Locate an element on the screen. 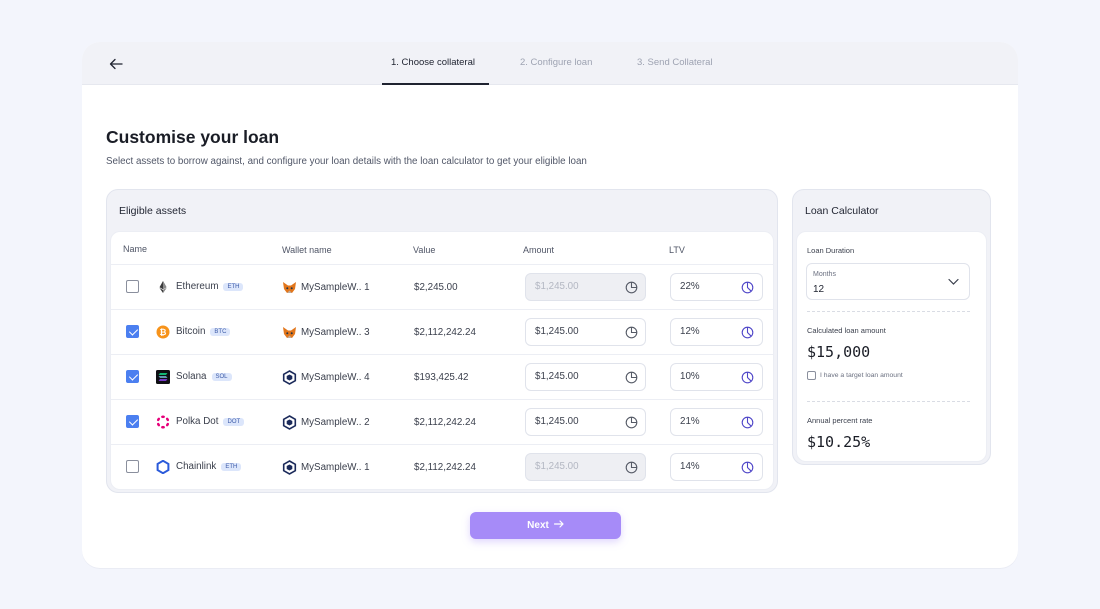 The width and height of the screenshot is (1100, 609). apr-label: Annual percent rate is located at coordinates (840, 420).